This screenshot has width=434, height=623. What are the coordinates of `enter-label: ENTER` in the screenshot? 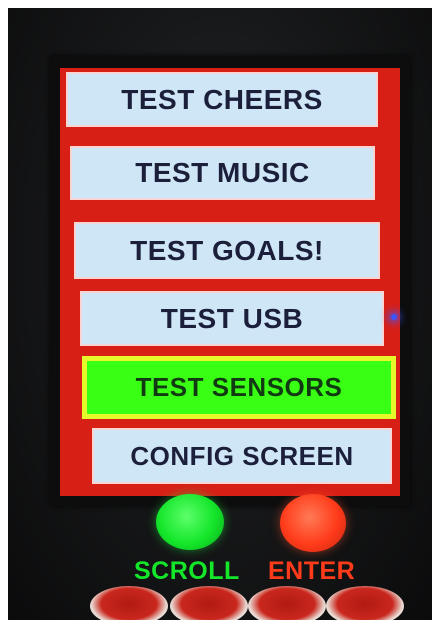 It's located at (312, 571).